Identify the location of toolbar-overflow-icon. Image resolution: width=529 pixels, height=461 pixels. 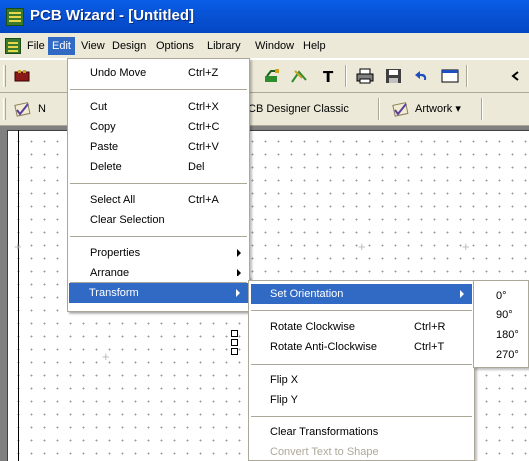
(517, 76).